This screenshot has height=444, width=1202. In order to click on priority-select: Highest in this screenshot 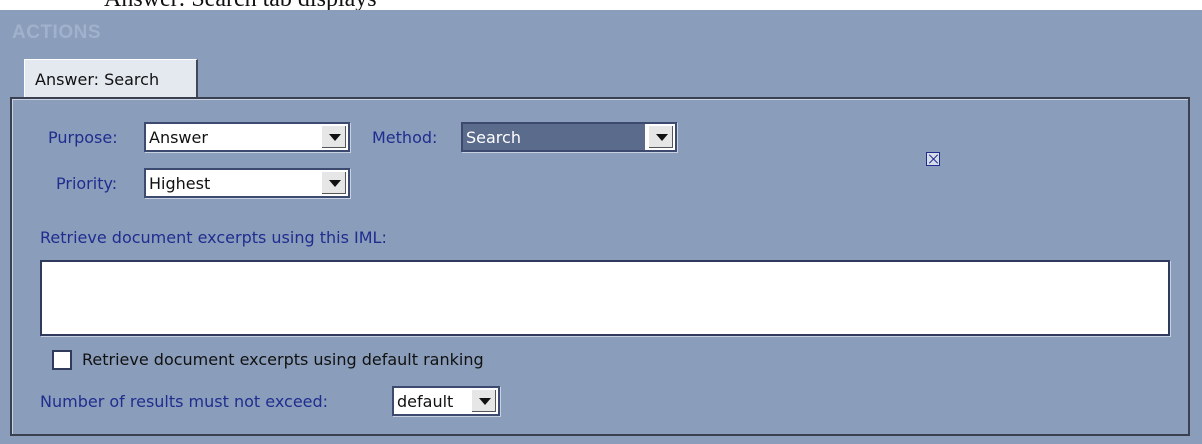, I will do `click(247, 183)`.